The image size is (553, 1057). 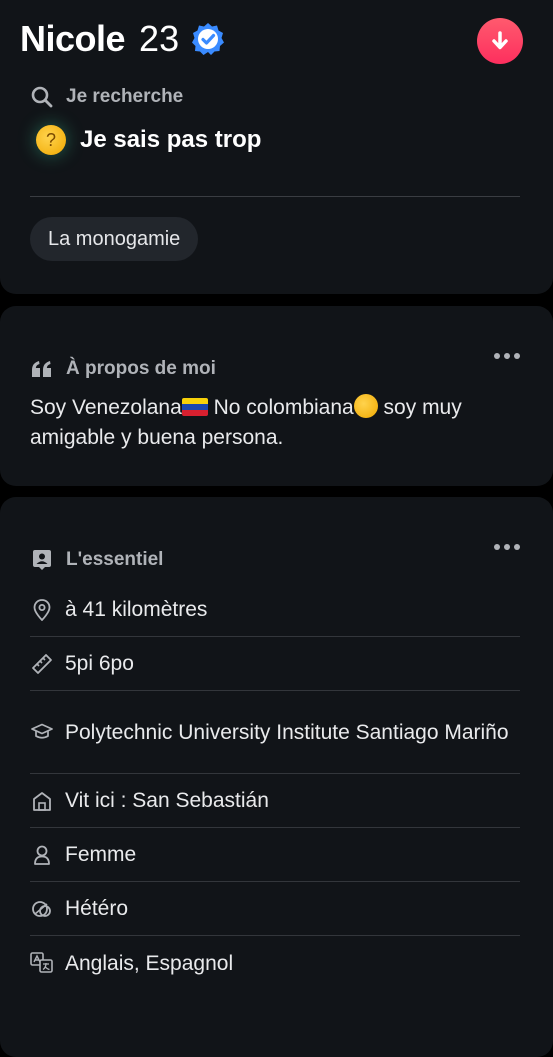 I want to click on seeking-value-label: Je sais pas trop, so click(x=171, y=139).